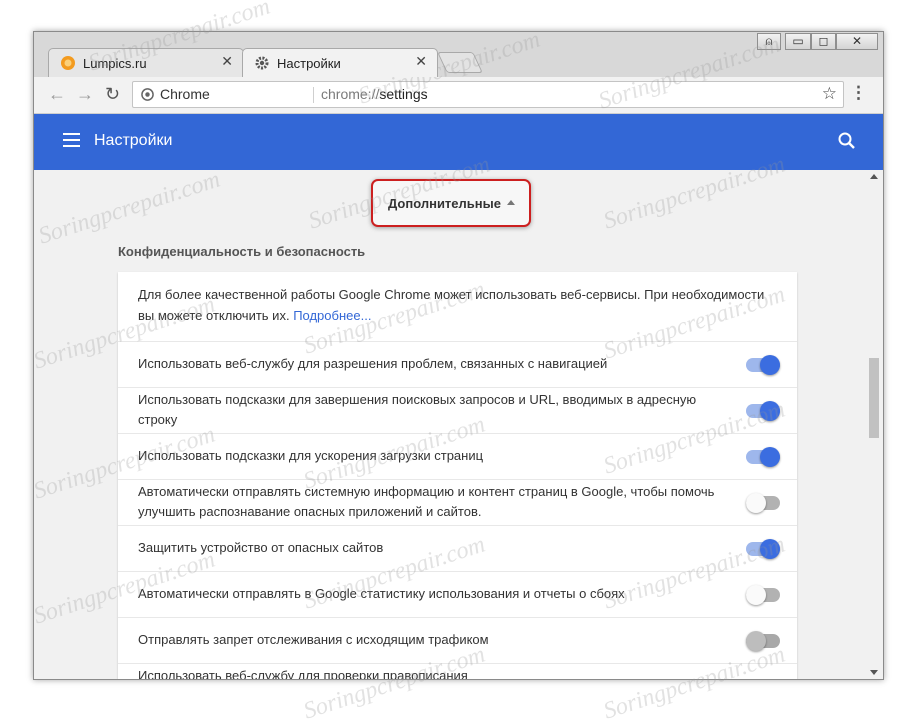 The height and width of the screenshot is (726, 914). I want to click on user-icon: ⍝, so click(769, 41).